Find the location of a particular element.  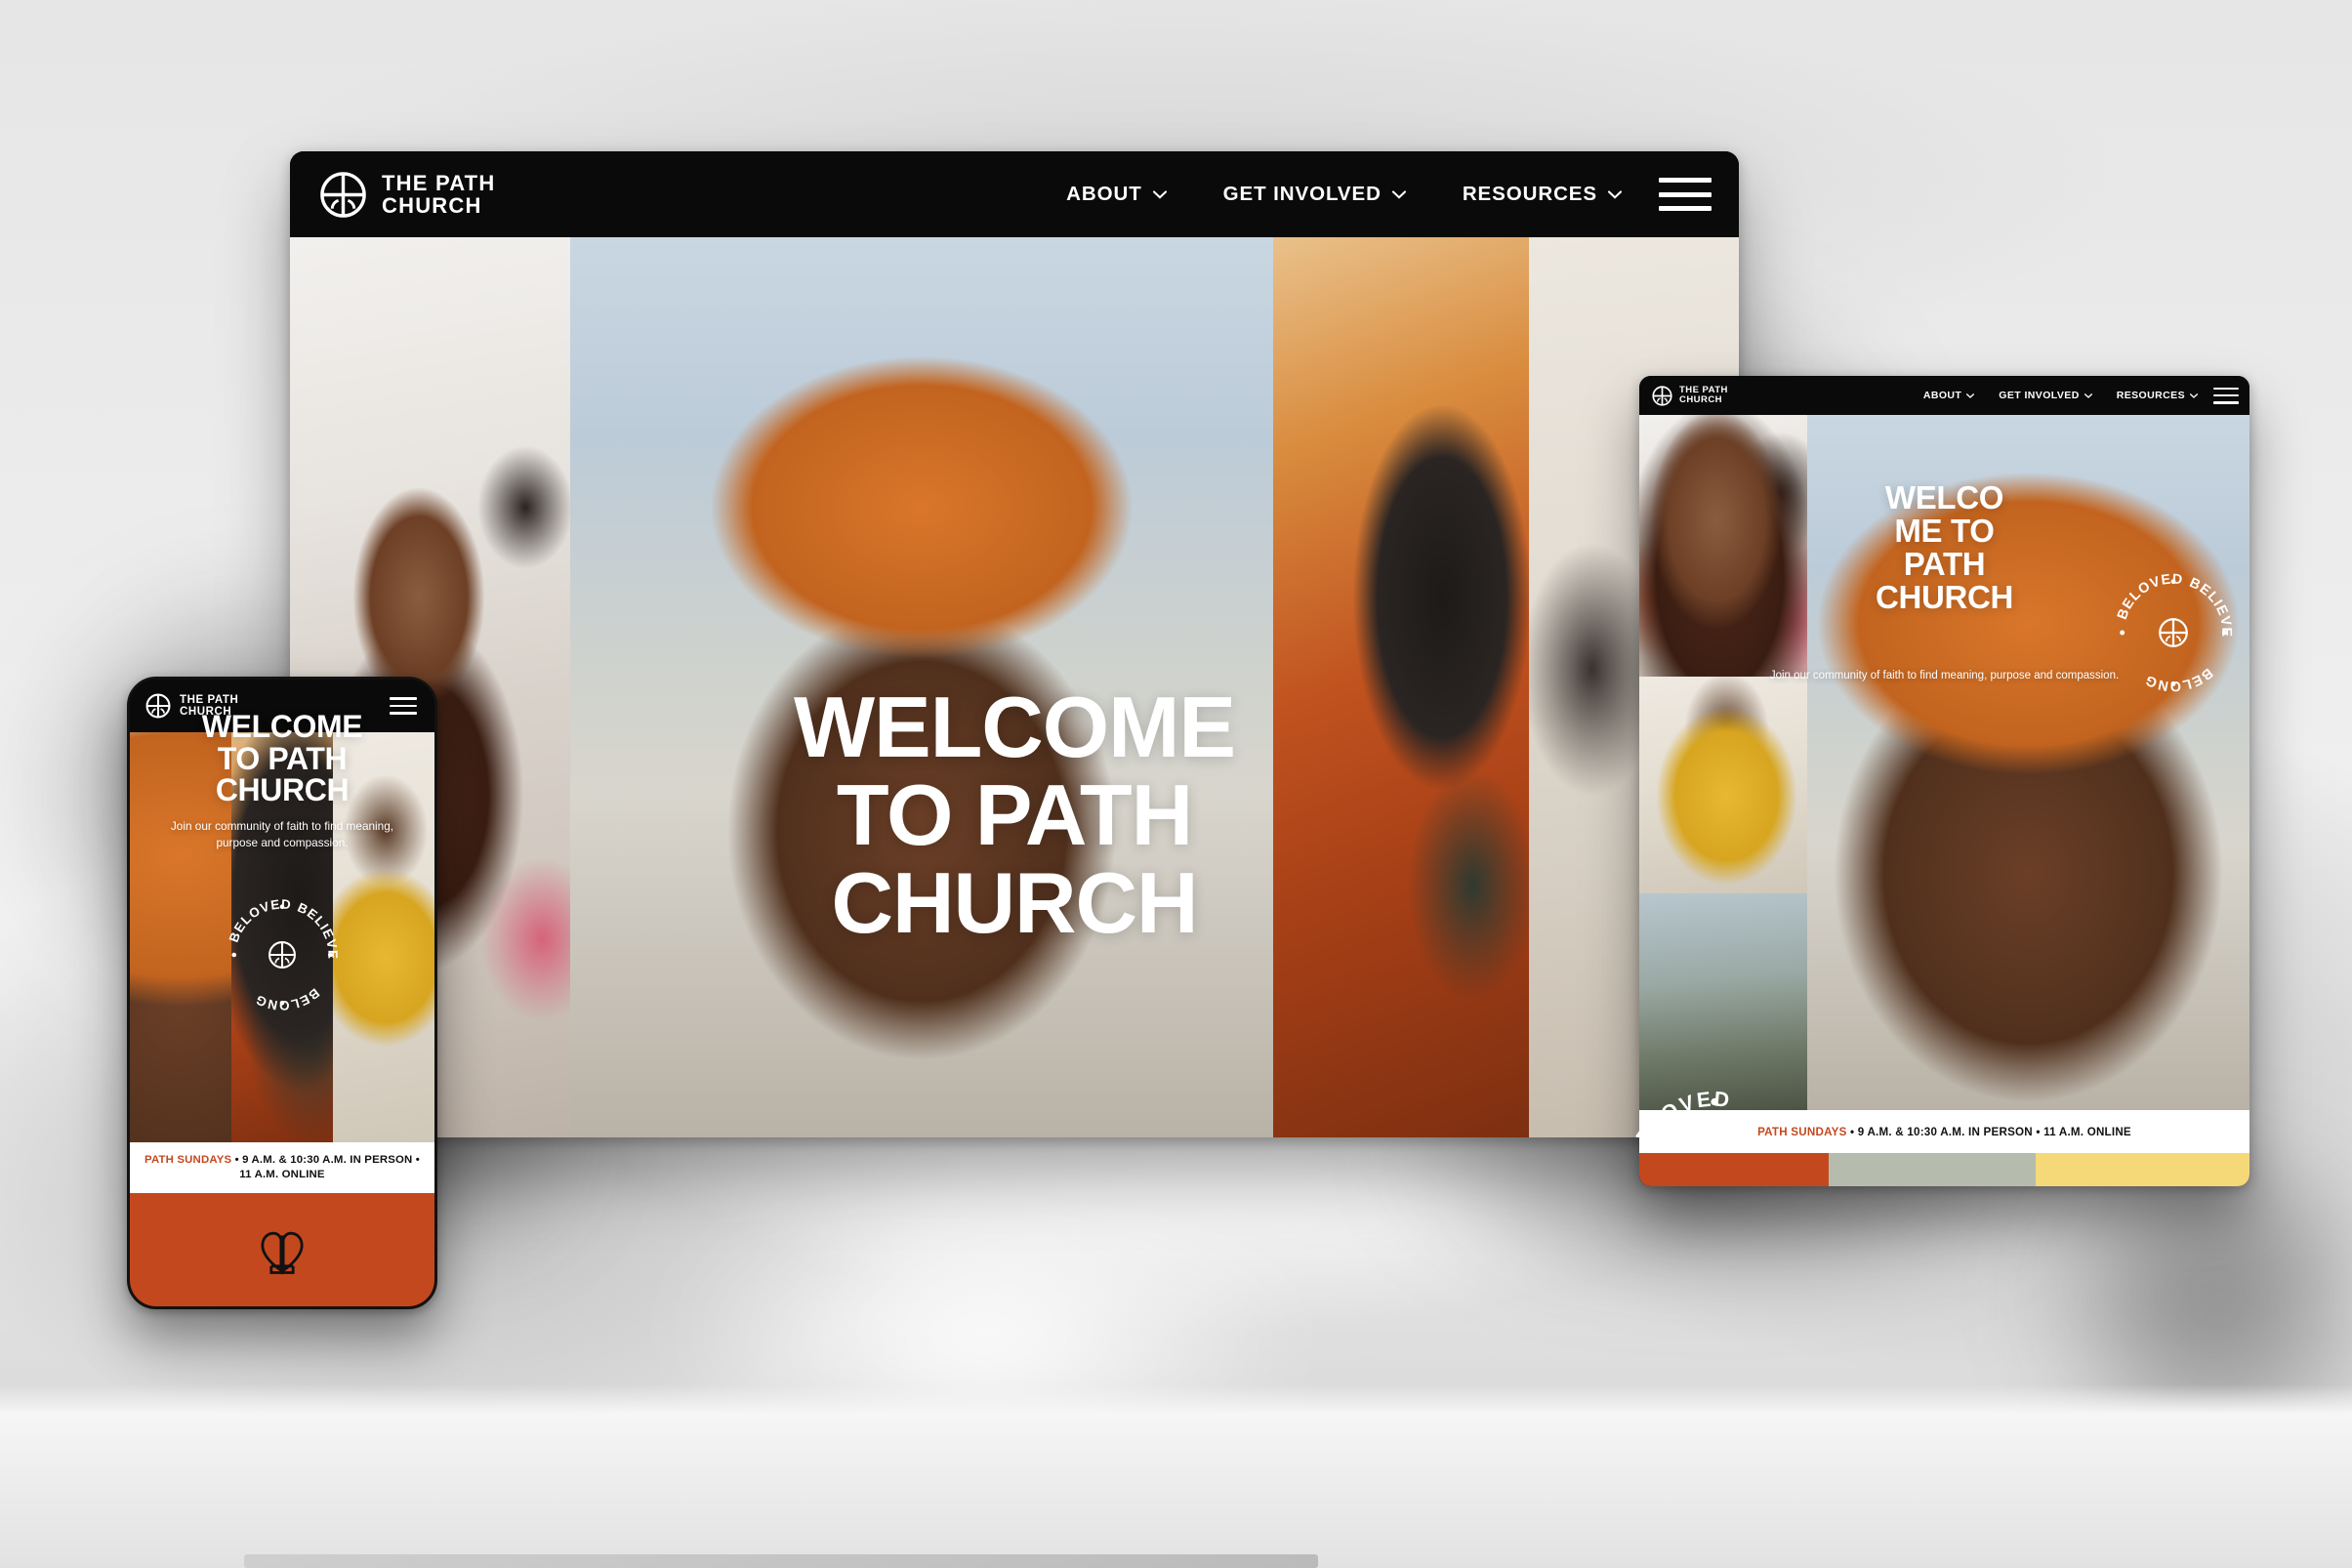

two-hearts-icon is located at coordinates (283, 1253).